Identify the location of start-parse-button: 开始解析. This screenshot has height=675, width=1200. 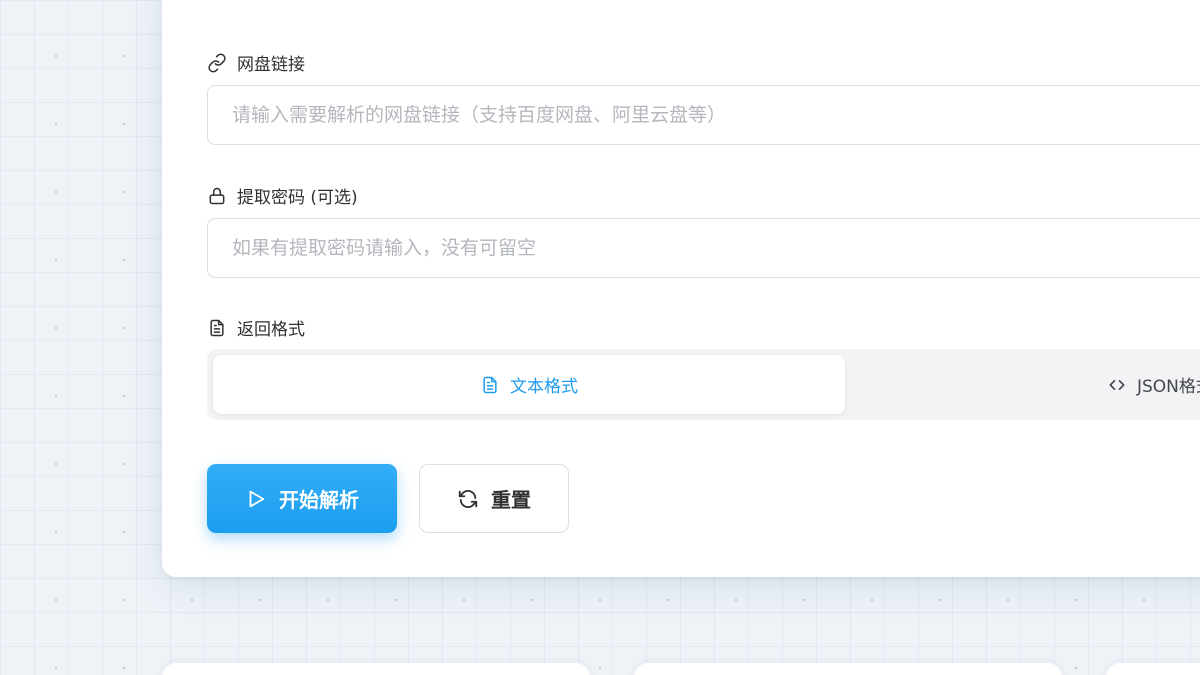
(302, 498).